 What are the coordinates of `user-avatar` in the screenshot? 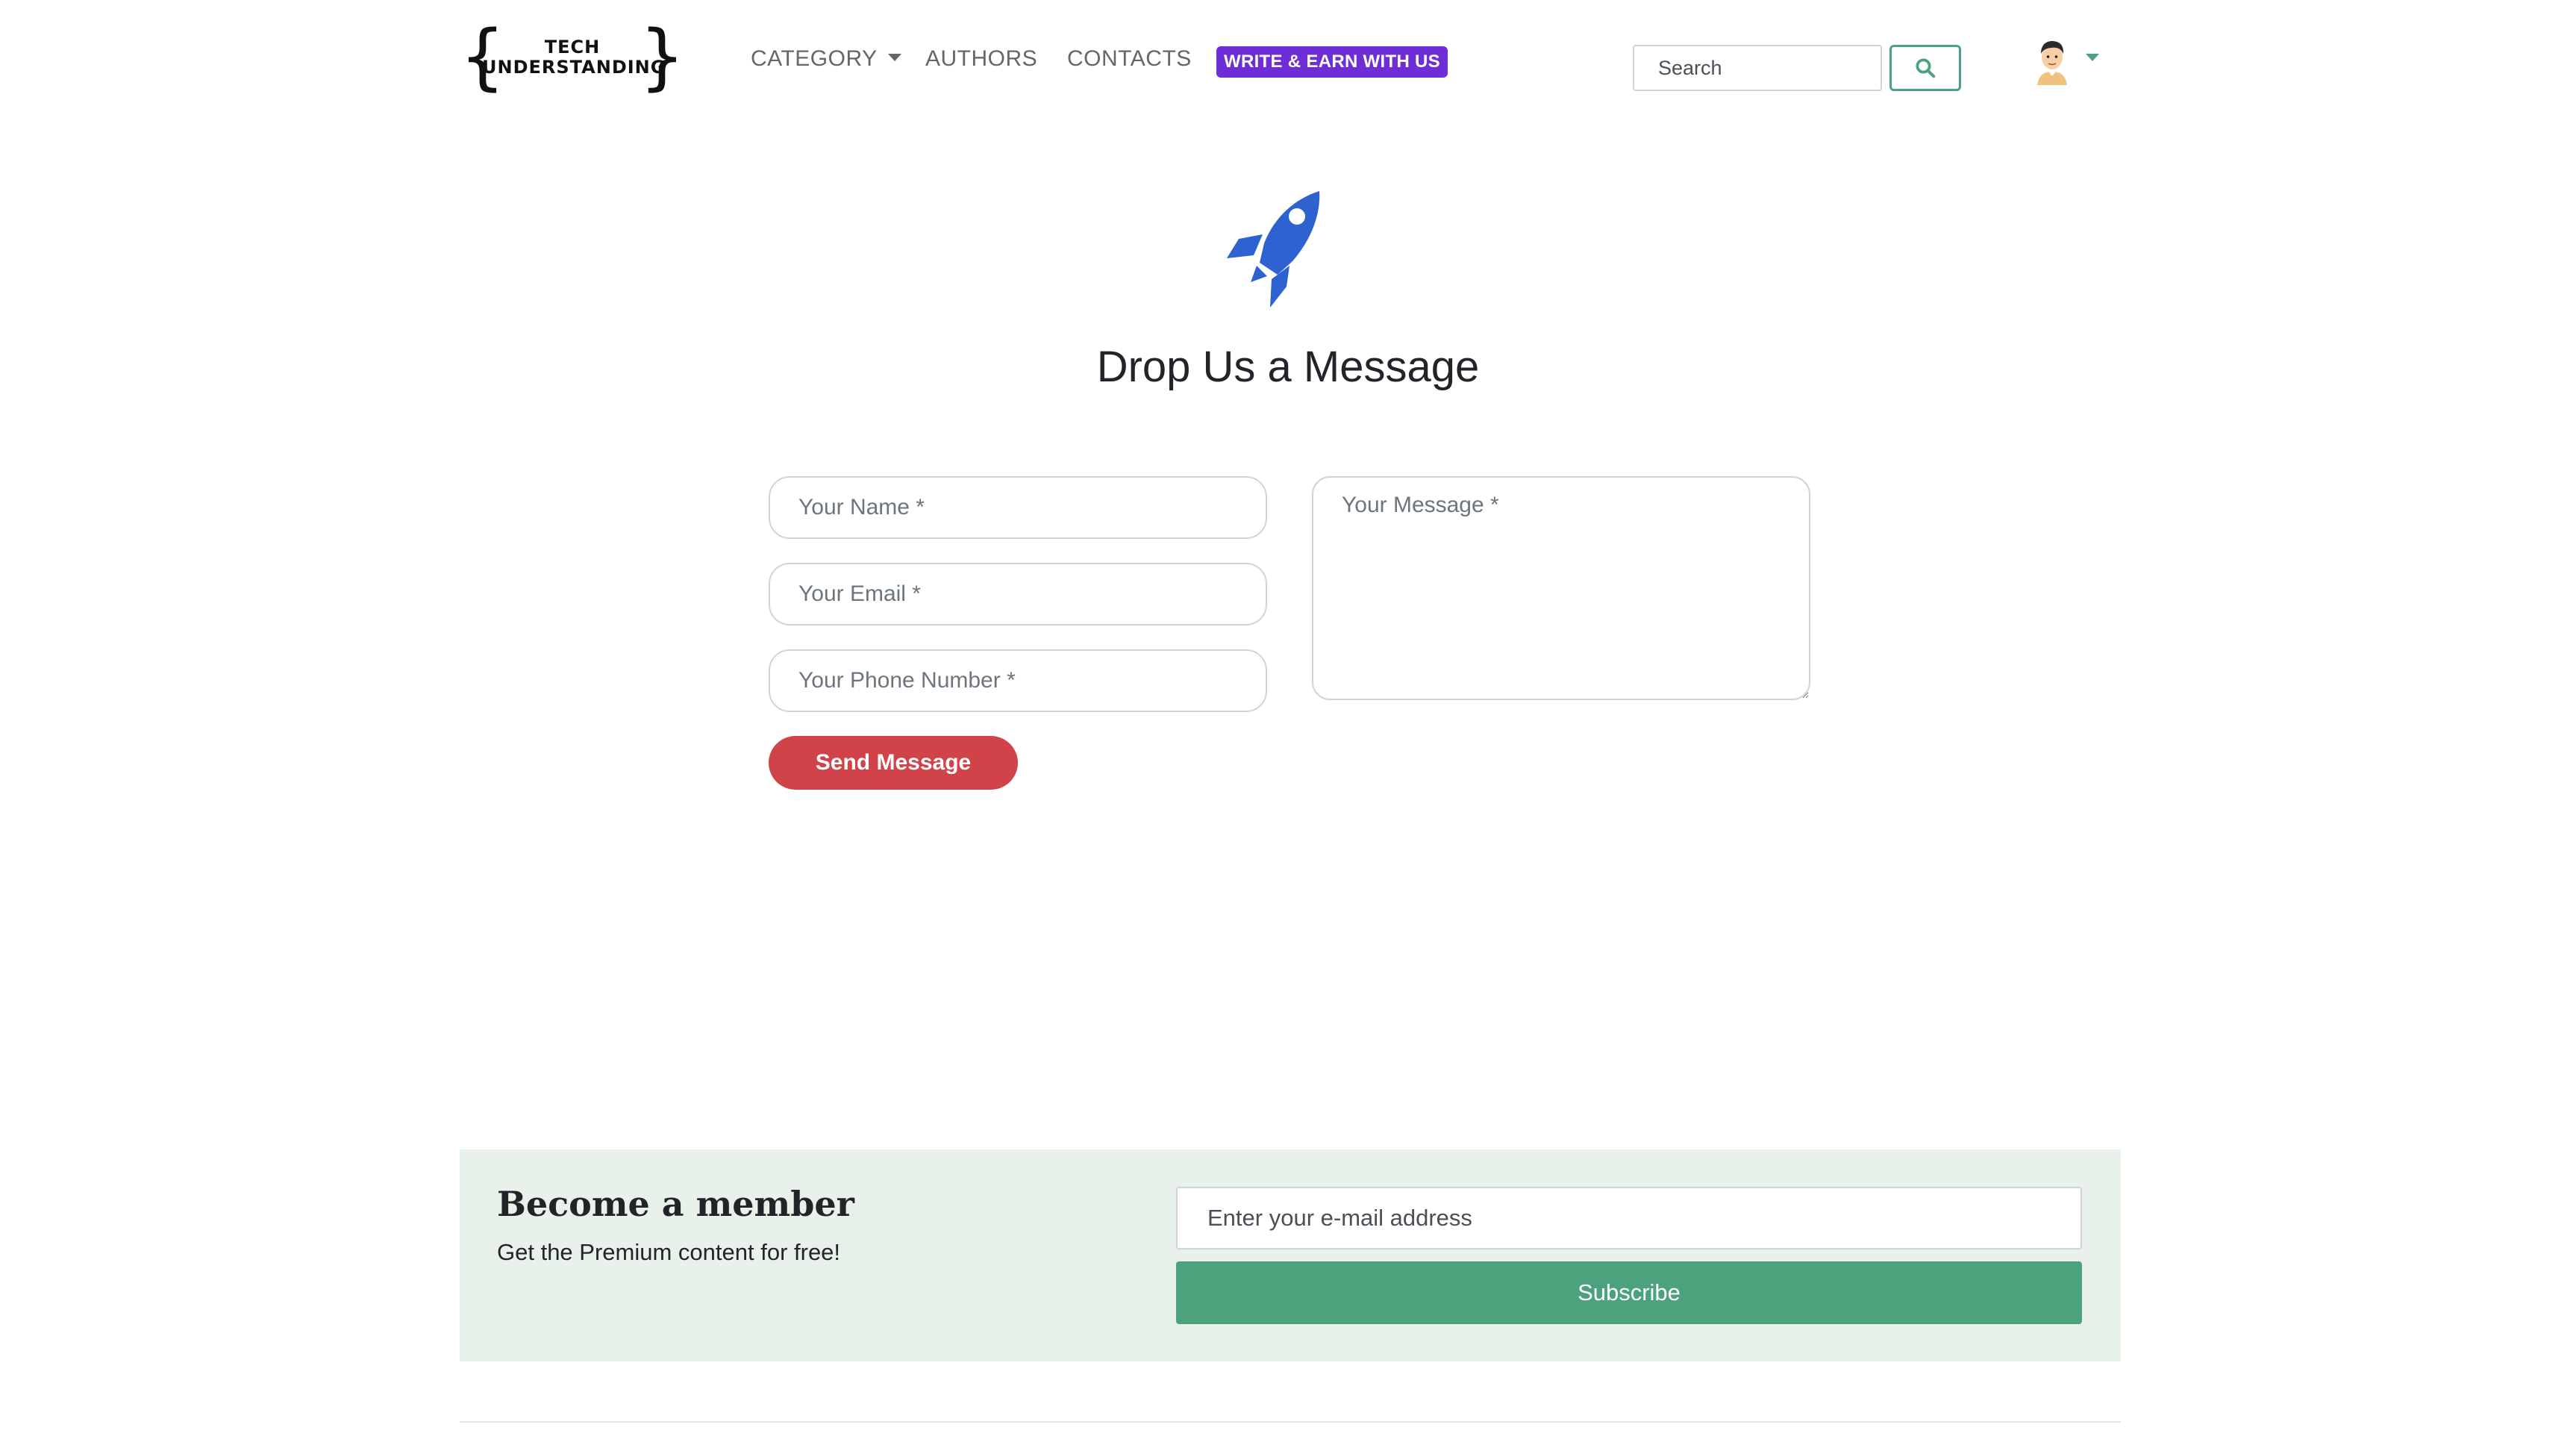 It's located at (2052, 61).